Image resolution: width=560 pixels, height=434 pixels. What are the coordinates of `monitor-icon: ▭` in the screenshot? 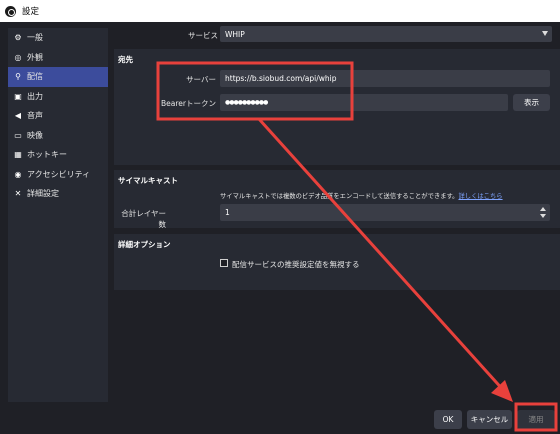 It's located at (18, 135).